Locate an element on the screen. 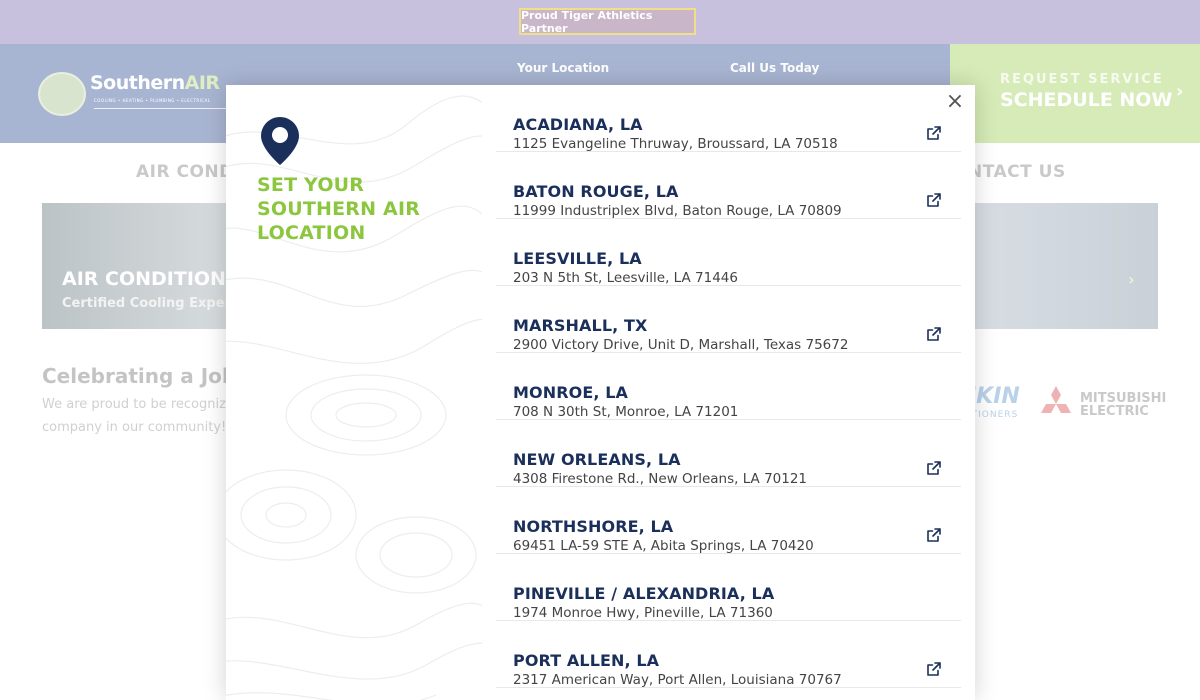 The width and height of the screenshot is (1200, 700). logo-wordmark: SouthernAIR is located at coordinates (155, 83).